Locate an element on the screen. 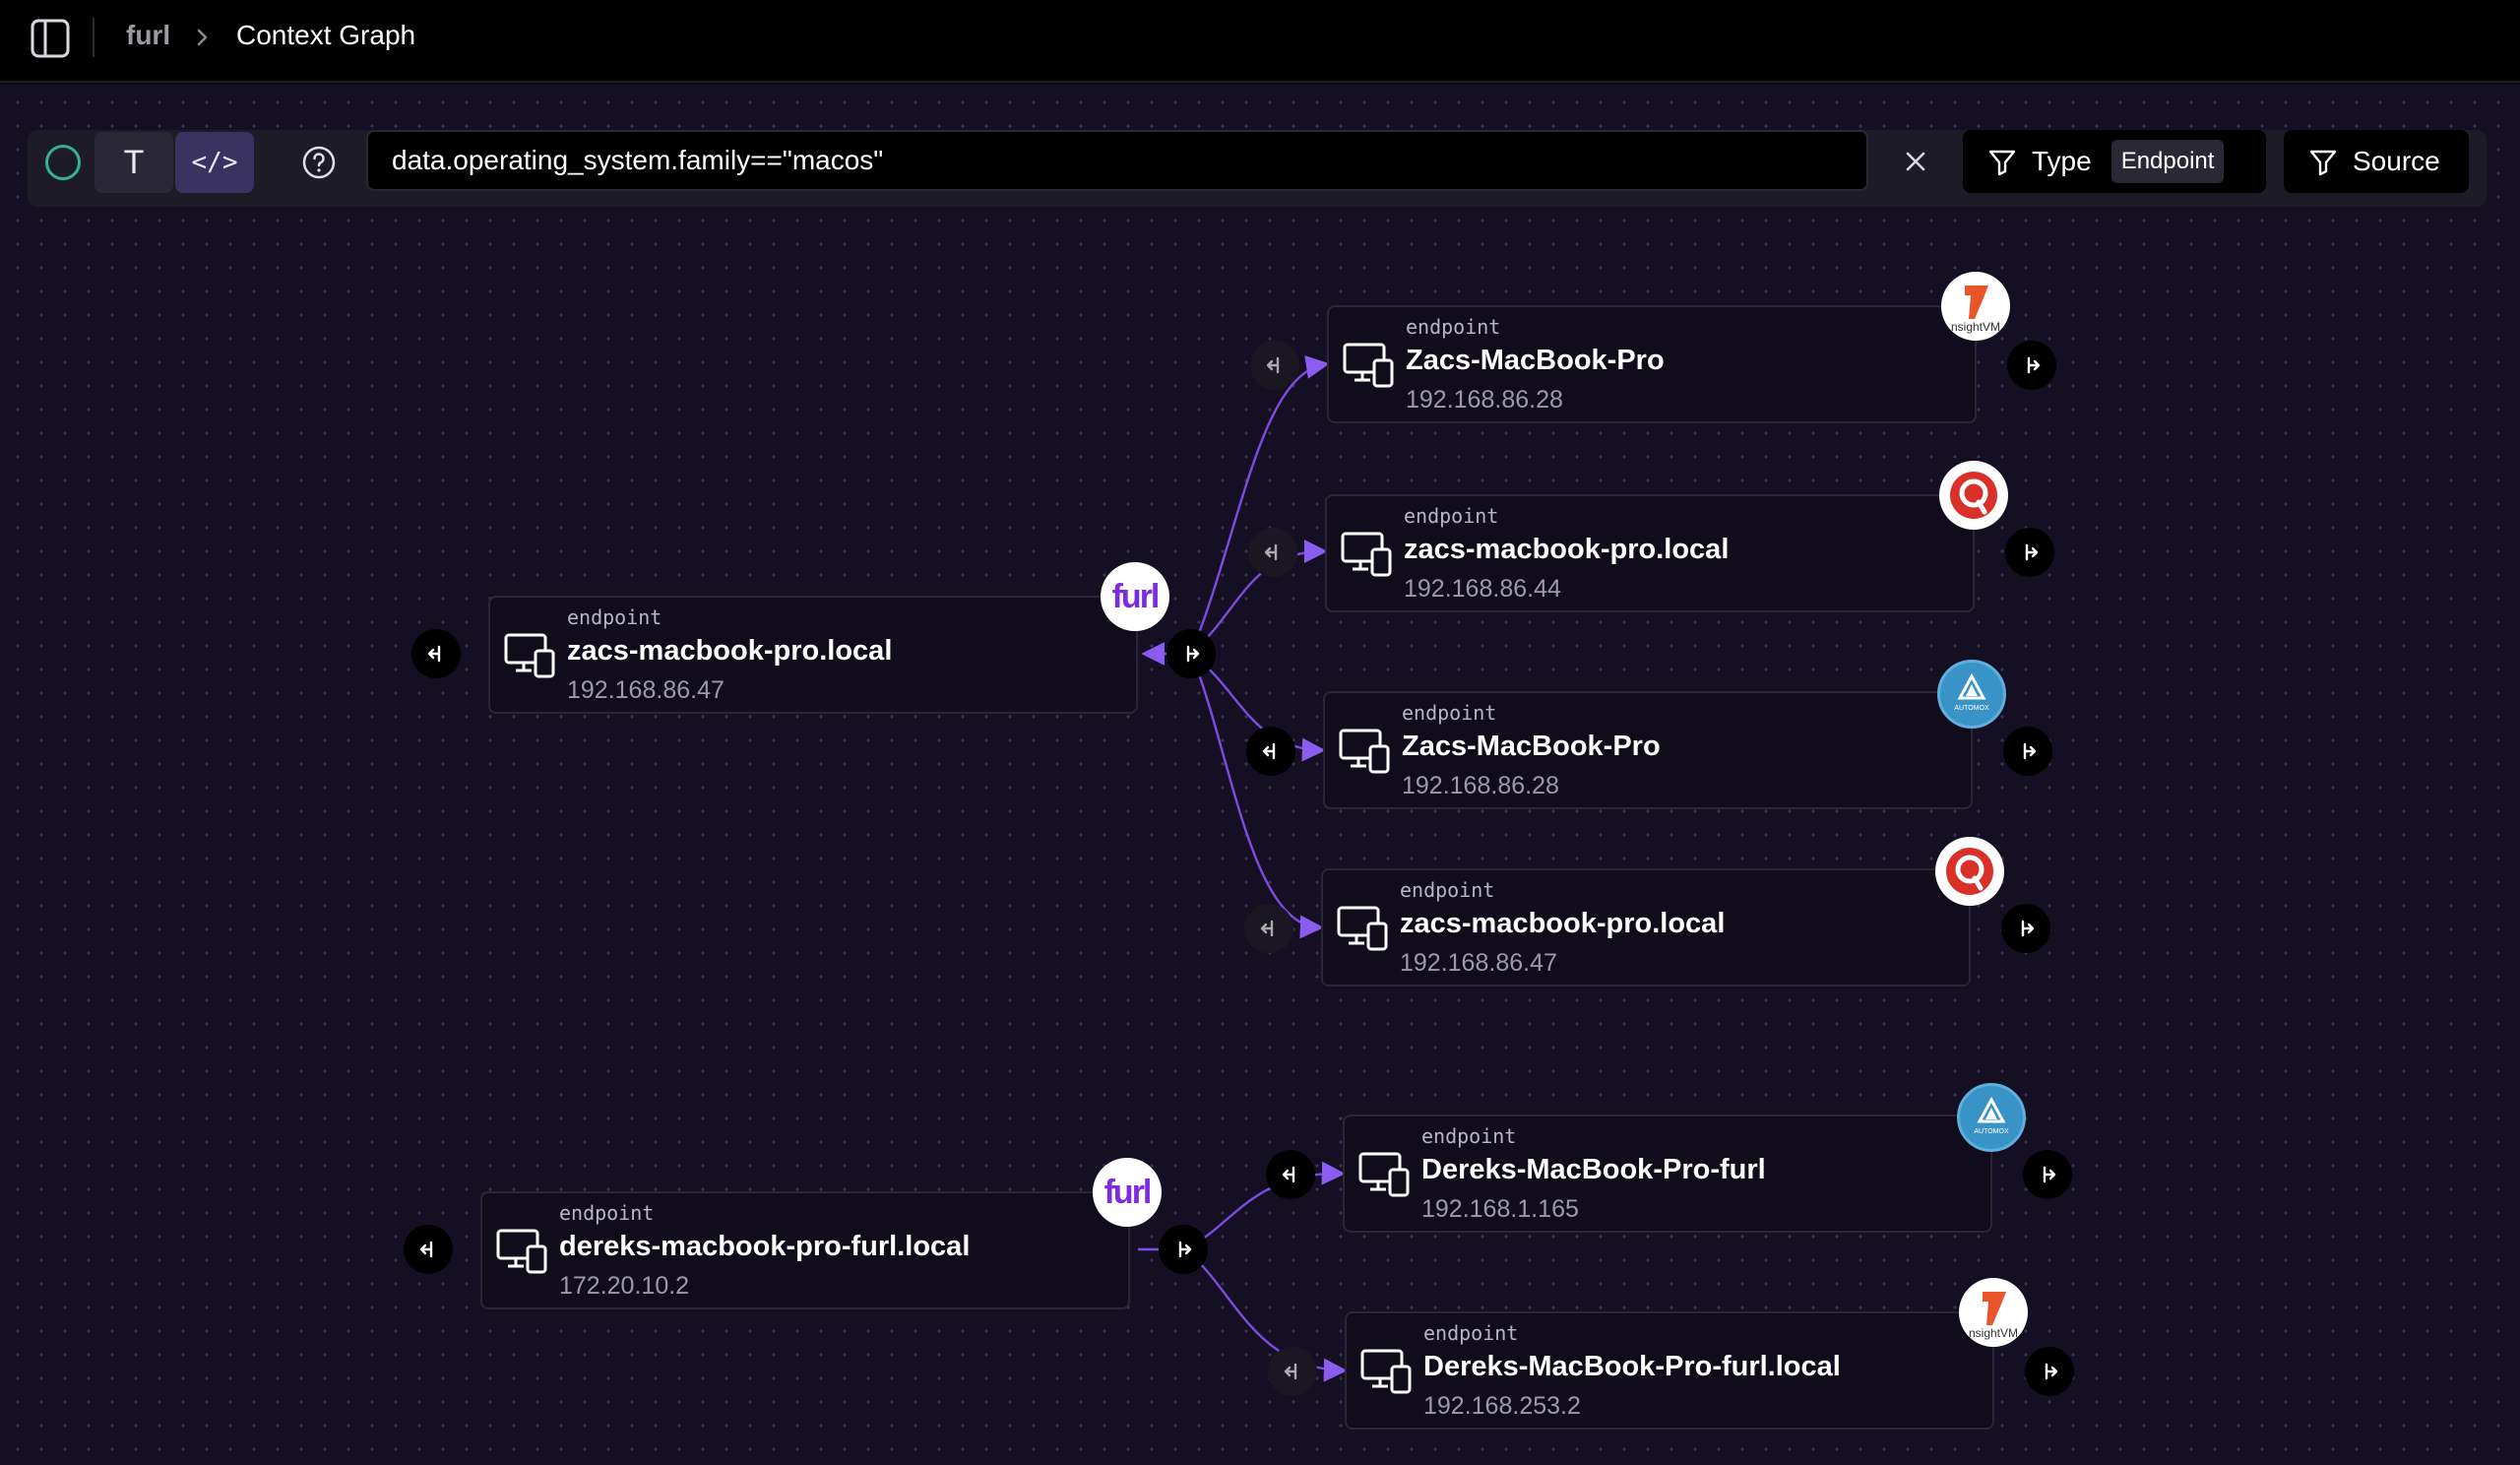 The width and height of the screenshot is (2520, 1465). header-divider is located at coordinates (93, 37).